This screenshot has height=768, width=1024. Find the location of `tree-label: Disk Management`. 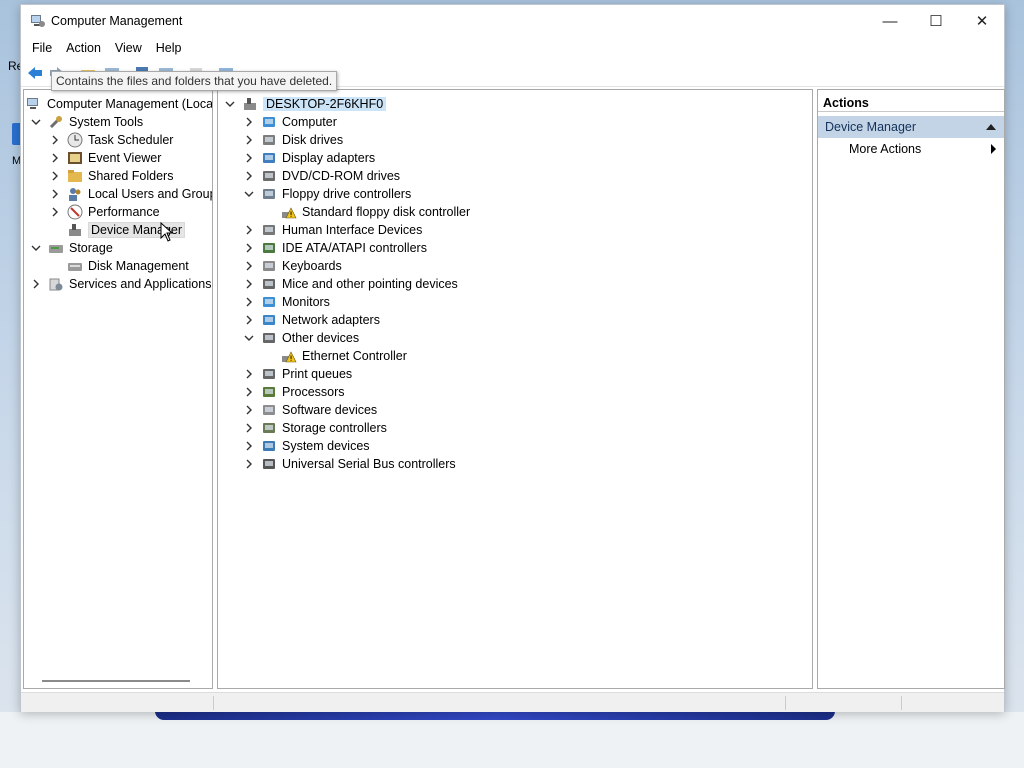

tree-label: Disk Management is located at coordinates (138, 266).